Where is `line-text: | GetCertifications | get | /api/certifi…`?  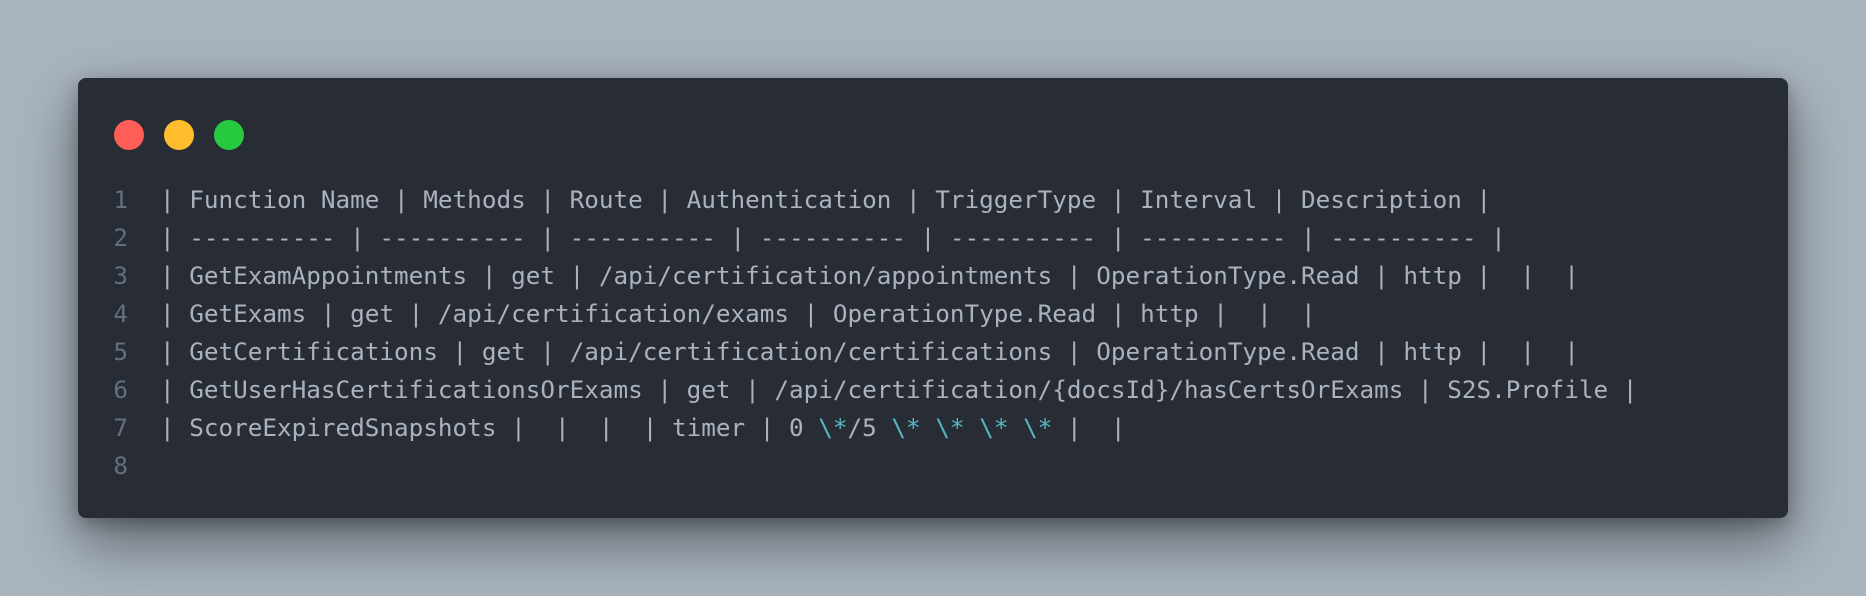 line-text: | GetCertifications | get | /api/certifi… is located at coordinates (869, 351).